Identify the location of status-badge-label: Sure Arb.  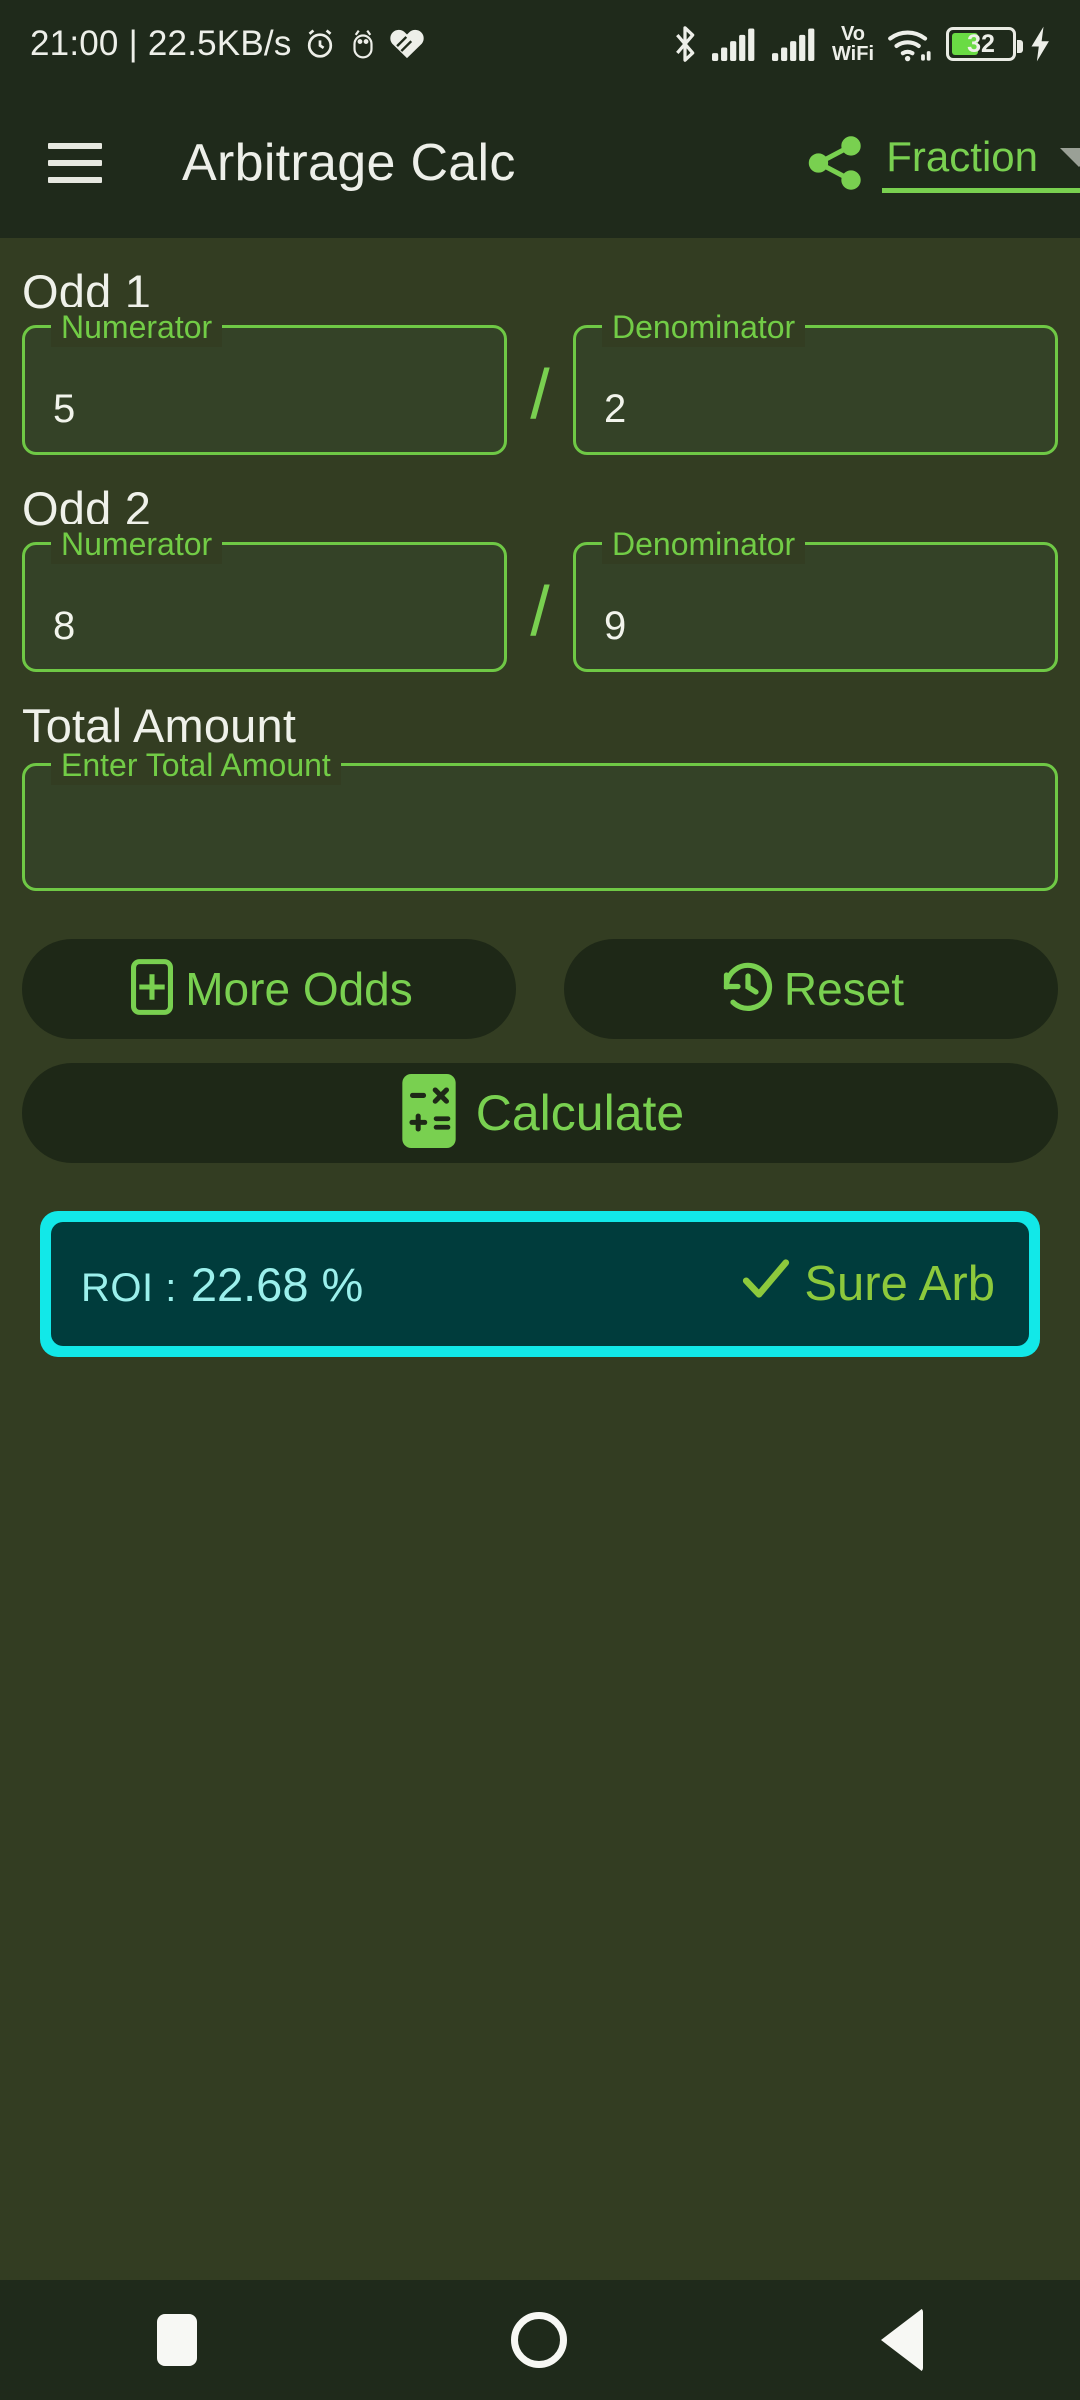
(899, 1284).